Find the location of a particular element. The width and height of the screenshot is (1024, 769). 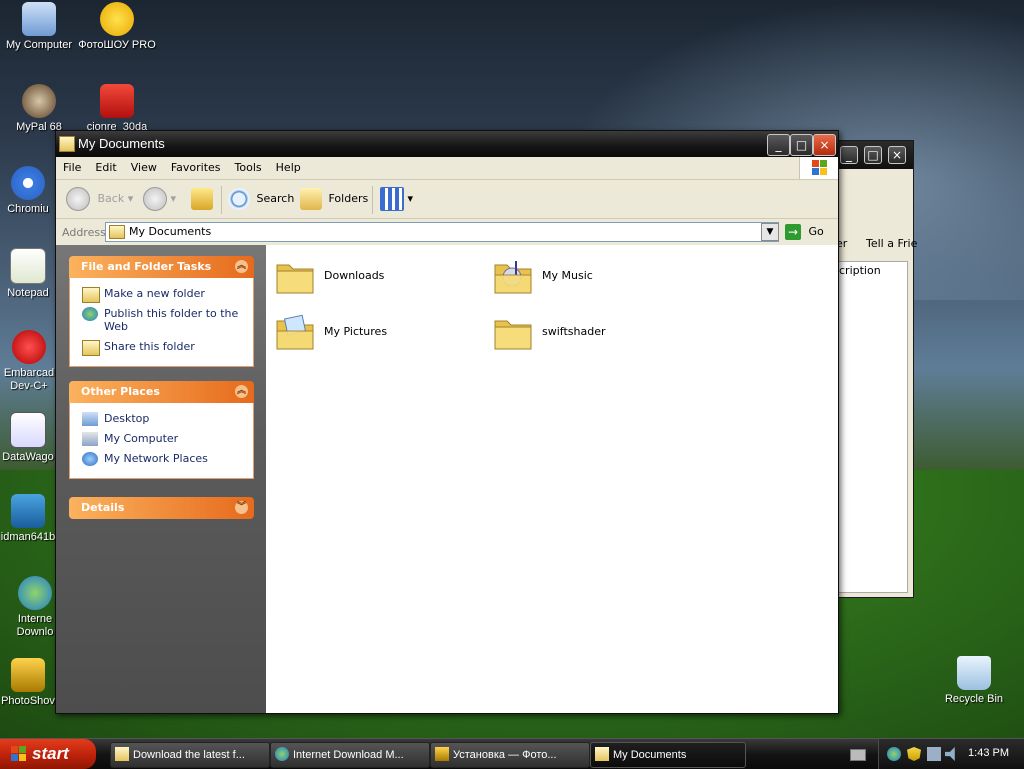

window-titlebar: My Documents _ □ × is located at coordinates (447, 144).